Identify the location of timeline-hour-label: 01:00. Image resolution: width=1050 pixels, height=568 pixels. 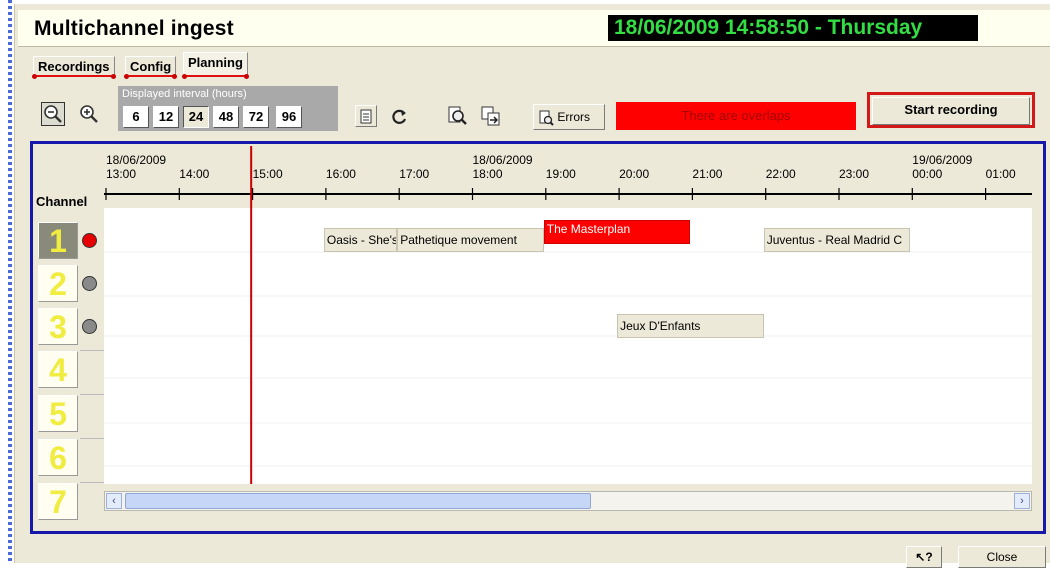
(1000, 174).